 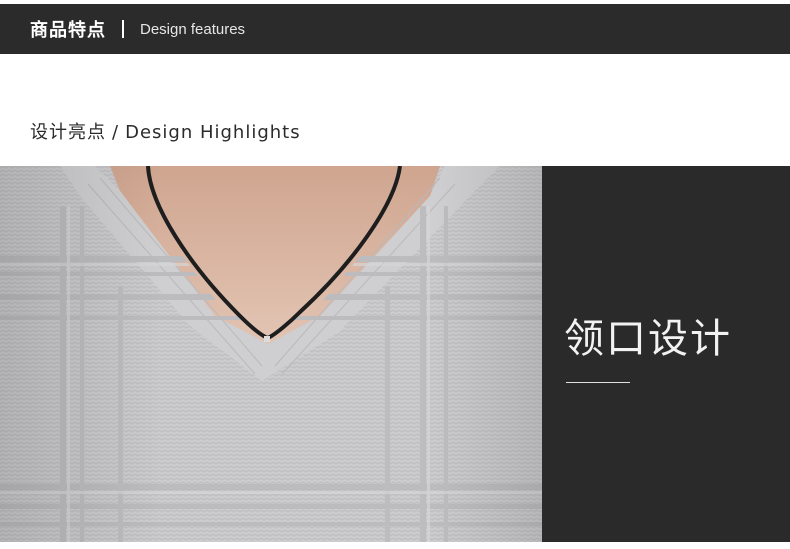 I want to click on header-bar: 商品特点 Design features, so click(x=395, y=29).